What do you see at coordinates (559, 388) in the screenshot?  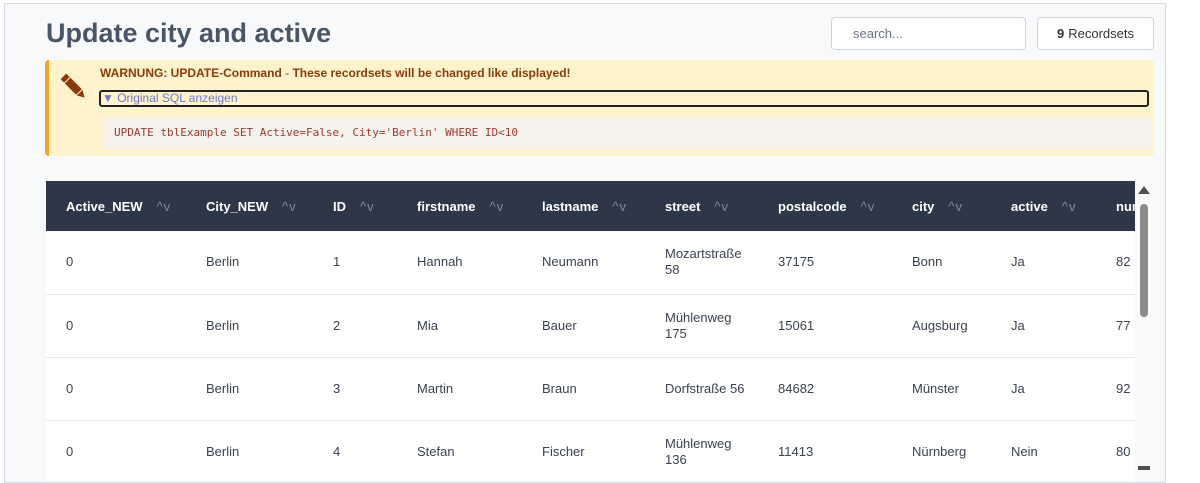 I see `table-cell: Braun` at bounding box center [559, 388].